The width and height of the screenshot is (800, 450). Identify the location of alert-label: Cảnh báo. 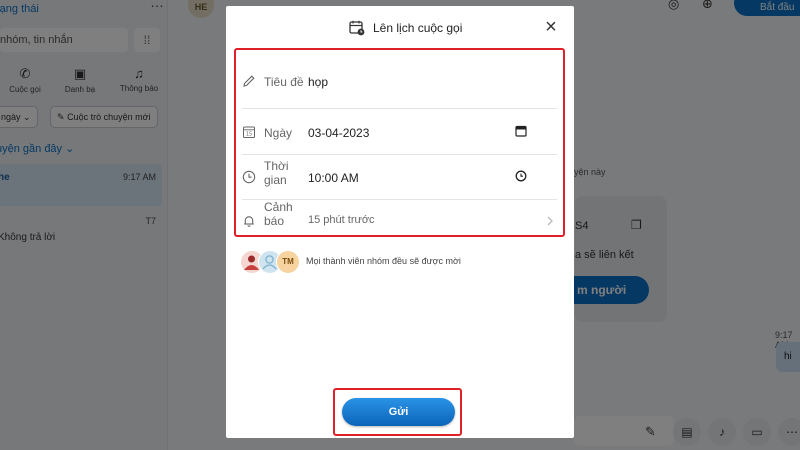
(278, 214).